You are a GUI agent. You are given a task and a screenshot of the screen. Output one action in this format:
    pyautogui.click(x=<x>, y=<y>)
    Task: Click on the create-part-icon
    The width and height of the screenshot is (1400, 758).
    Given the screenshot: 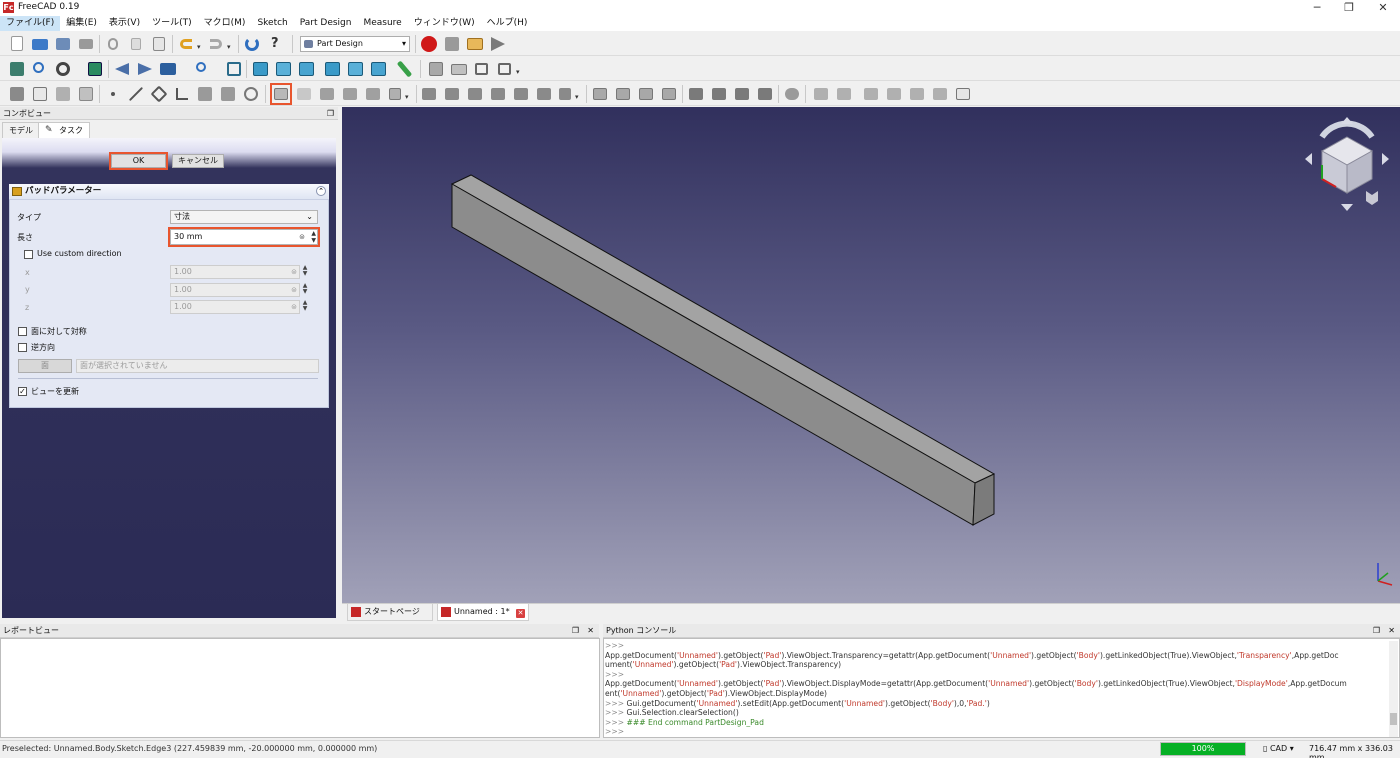 What is the action you would take?
    pyautogui.click(x=459, y=69)
    